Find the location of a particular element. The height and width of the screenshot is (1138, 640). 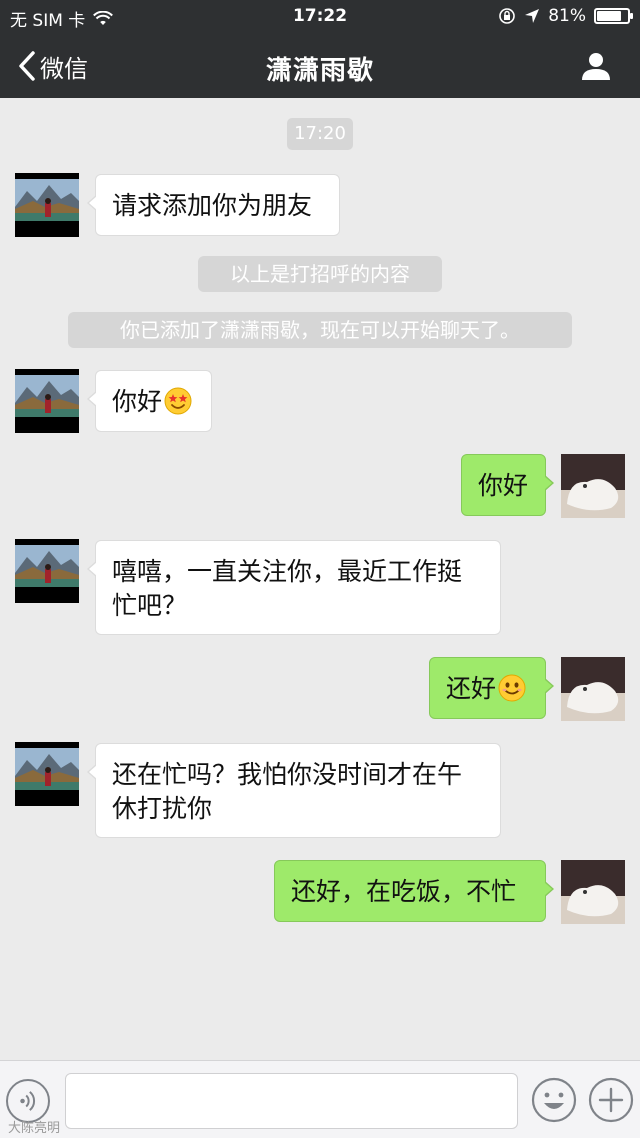

contact-profile-icon is located at coordinates (596, 66).